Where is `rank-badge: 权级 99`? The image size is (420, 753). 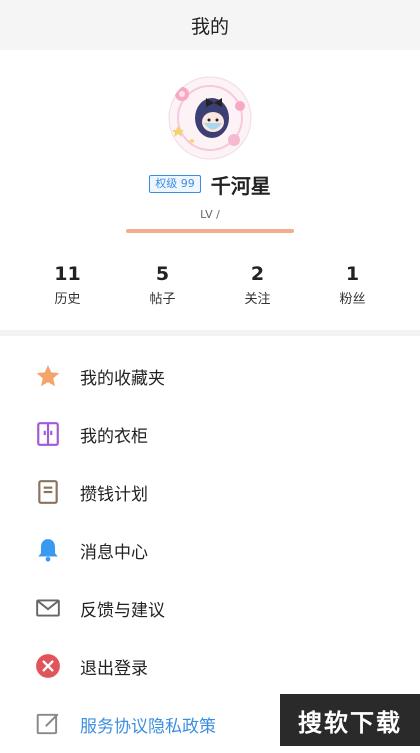
rank-badge: 权级 99 is located at coordinates (175, 184).